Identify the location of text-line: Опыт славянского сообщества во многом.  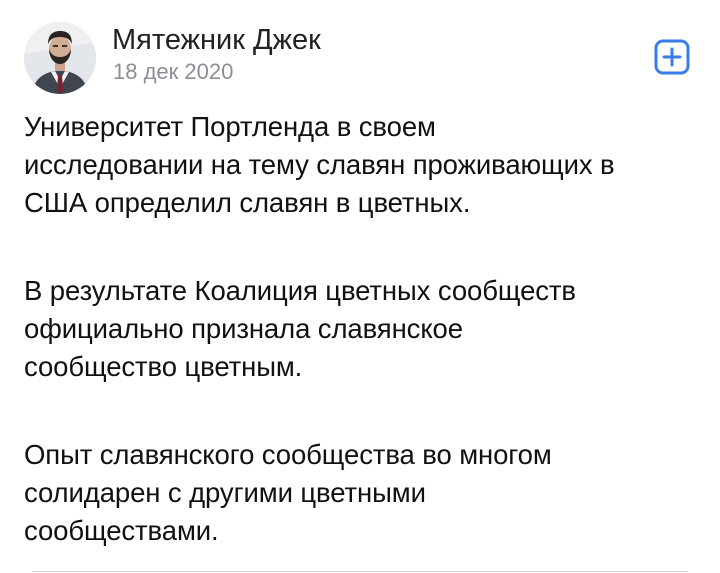
(288, 454).